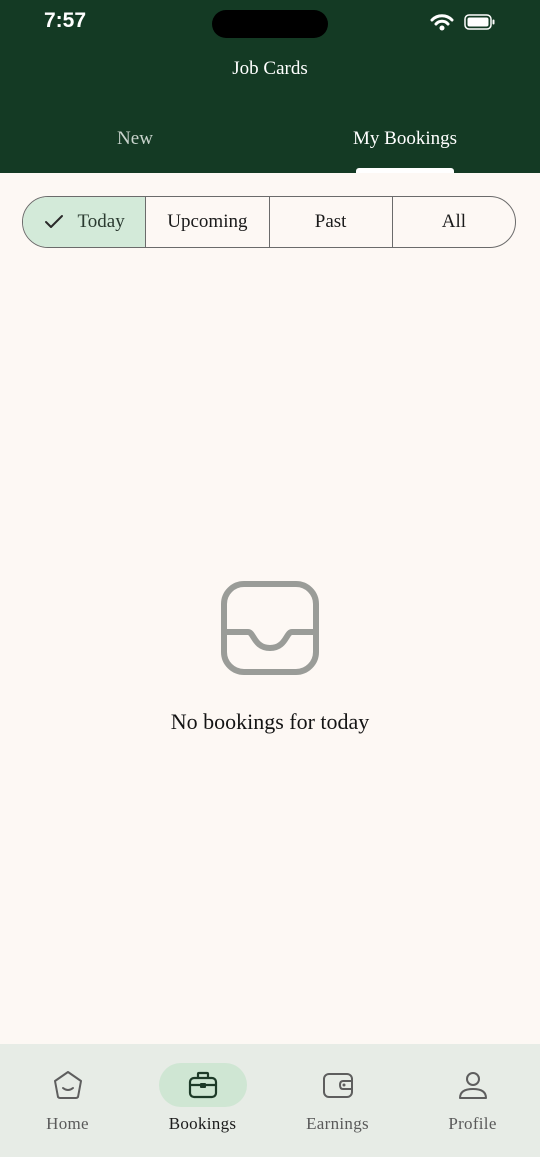 The image size is (540, 1157). Describe the element at coordinates (337, 1100) in the screenshot. I see `nav-item-earnings: Earnings` at that location.